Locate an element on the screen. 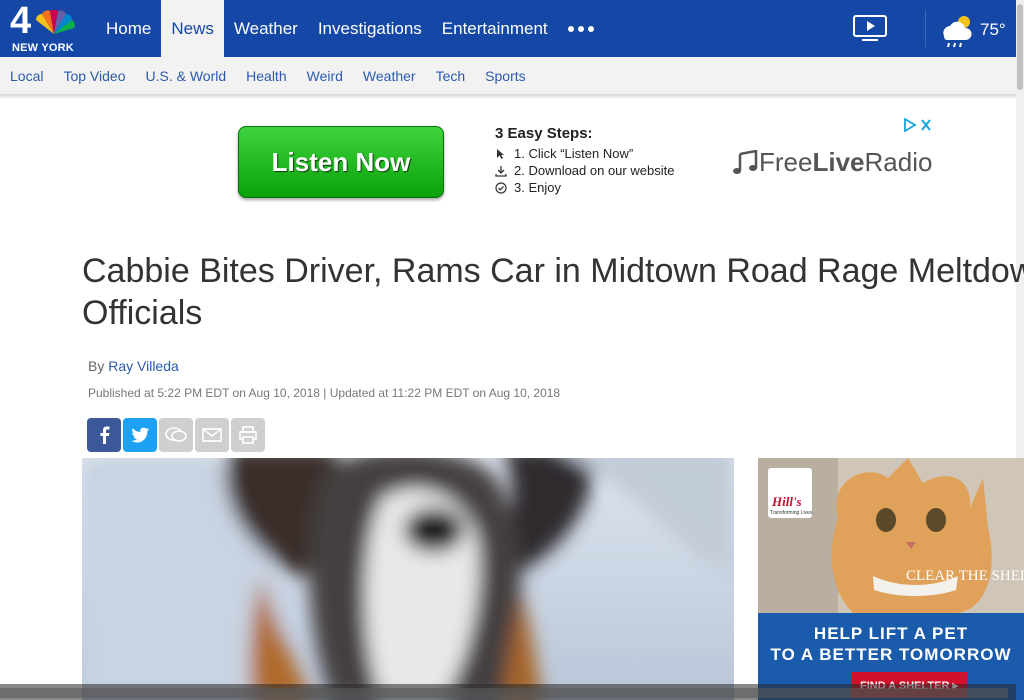  temperature-label: 75° is located at coordinates (993, 29).